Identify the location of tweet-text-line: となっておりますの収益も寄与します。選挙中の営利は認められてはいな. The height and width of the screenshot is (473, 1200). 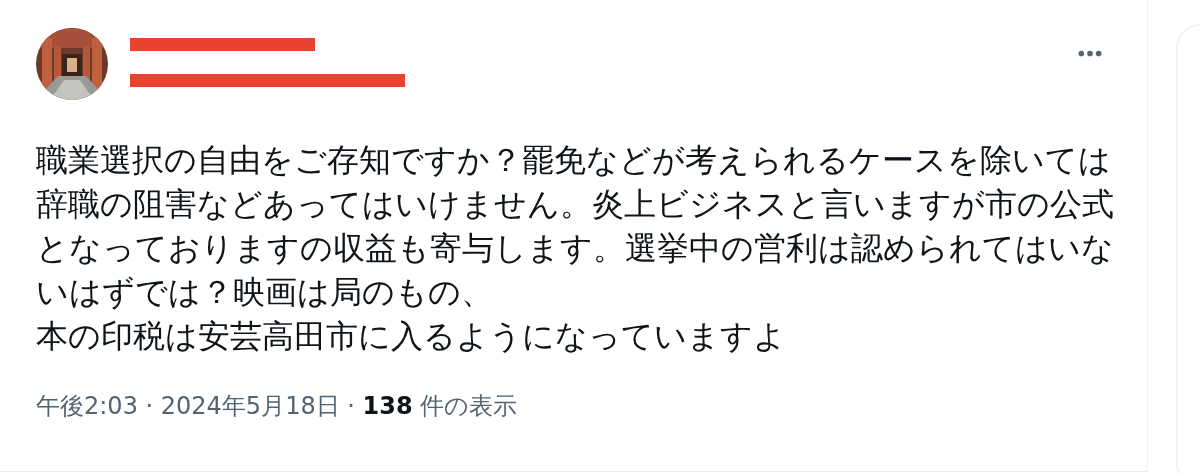
(575, 248).